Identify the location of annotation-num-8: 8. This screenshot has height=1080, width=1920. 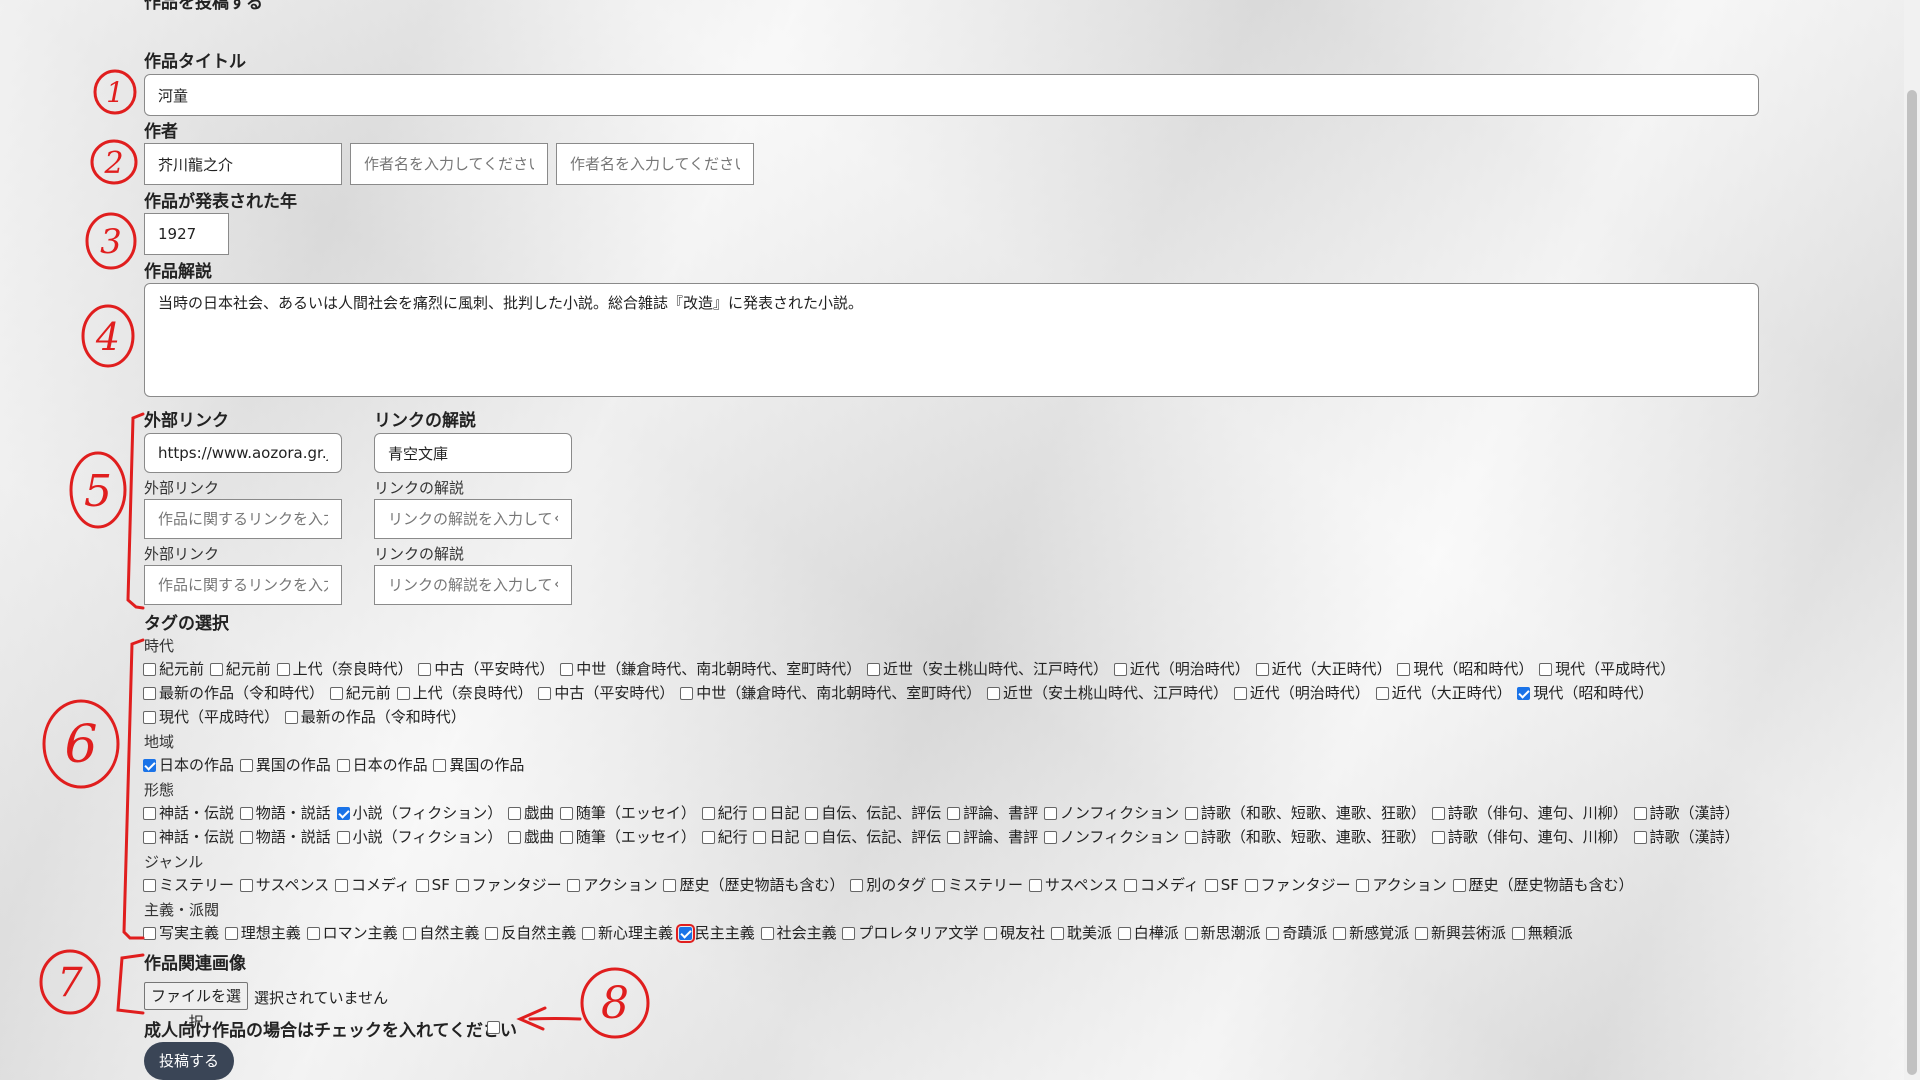
(615, 1003).